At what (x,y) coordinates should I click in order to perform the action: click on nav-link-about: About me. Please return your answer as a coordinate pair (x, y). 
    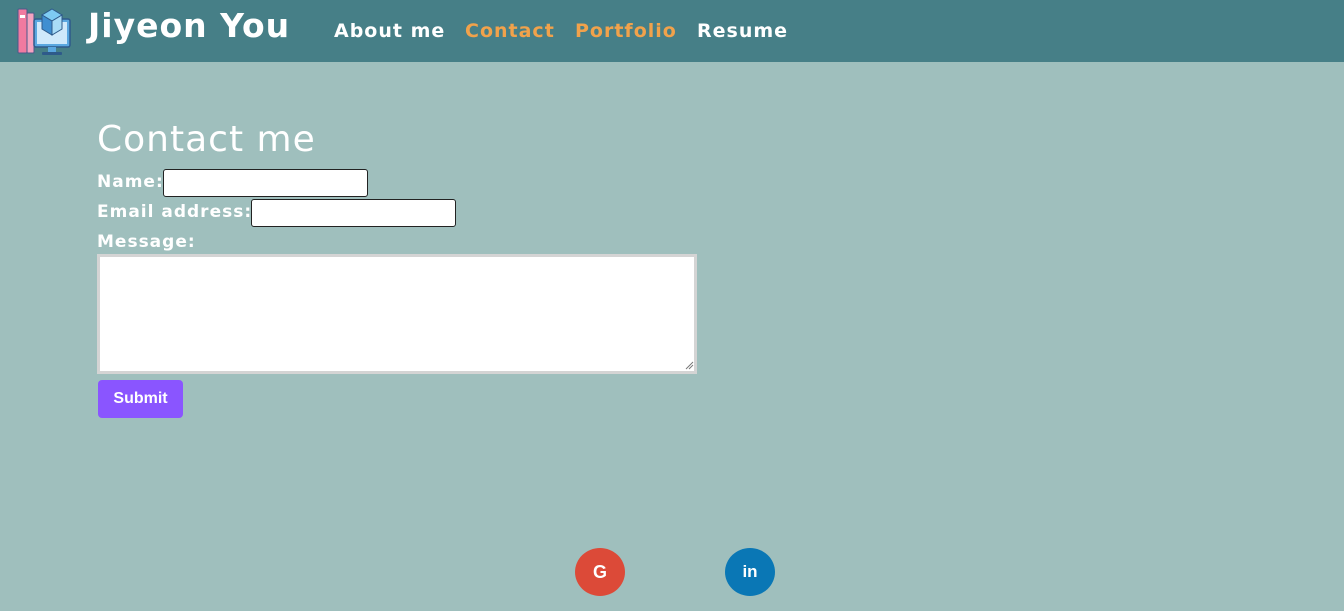
    Looking at the image, I should click on (389, 31).